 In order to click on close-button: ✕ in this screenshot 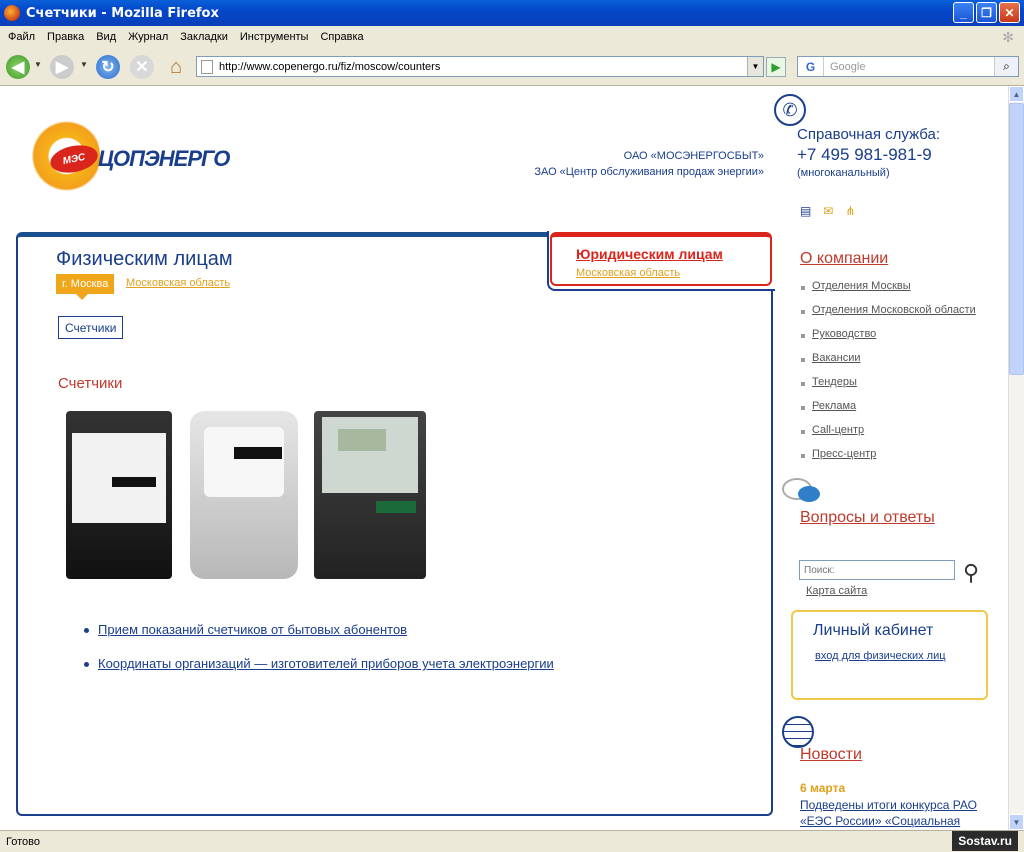, I will do `click(1009, 12)`.